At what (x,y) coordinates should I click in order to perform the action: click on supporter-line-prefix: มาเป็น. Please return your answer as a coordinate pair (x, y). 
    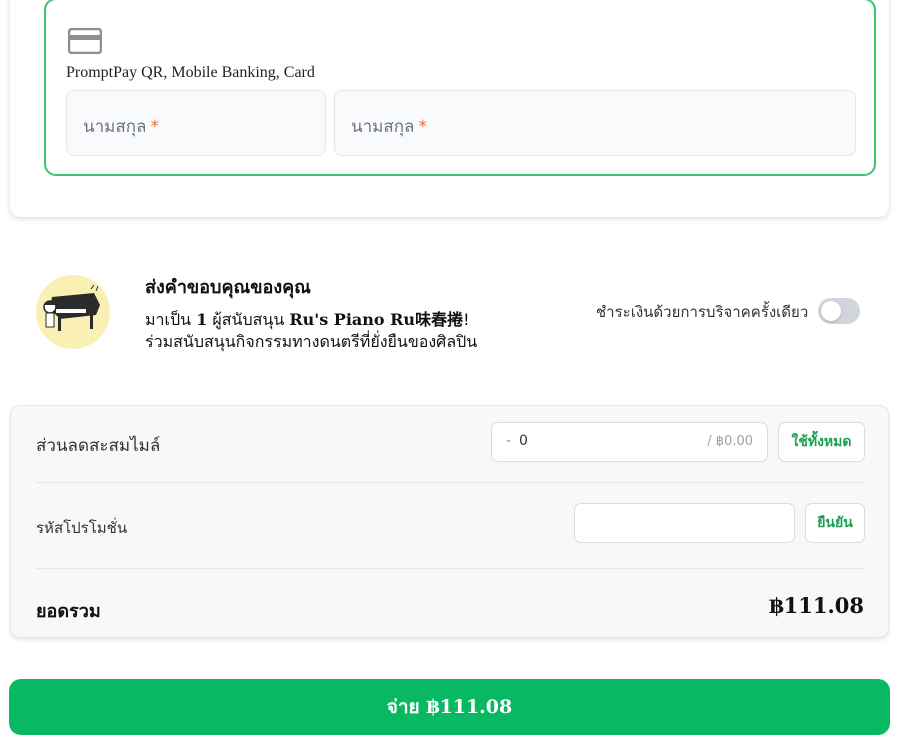
    Looking at the image, I should click on (171, 319).